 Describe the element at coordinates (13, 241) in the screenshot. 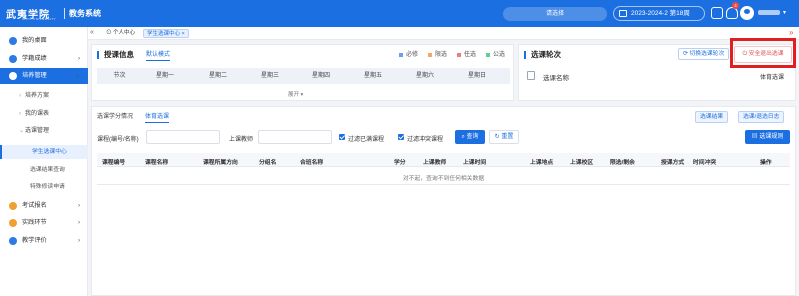

I see `evaluation-icon` at that location.